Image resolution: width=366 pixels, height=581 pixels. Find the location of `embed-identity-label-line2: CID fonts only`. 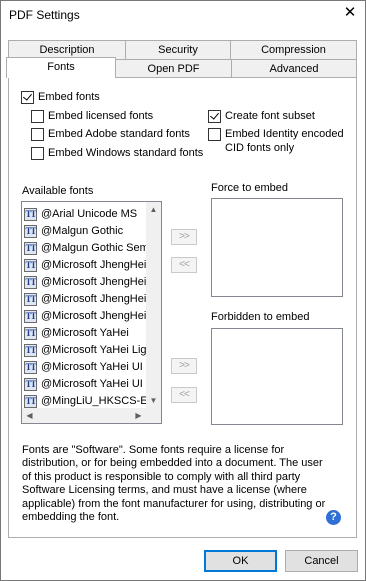

embed-identity-label-line2: CID fonts only is located at coordinates (260, 148).